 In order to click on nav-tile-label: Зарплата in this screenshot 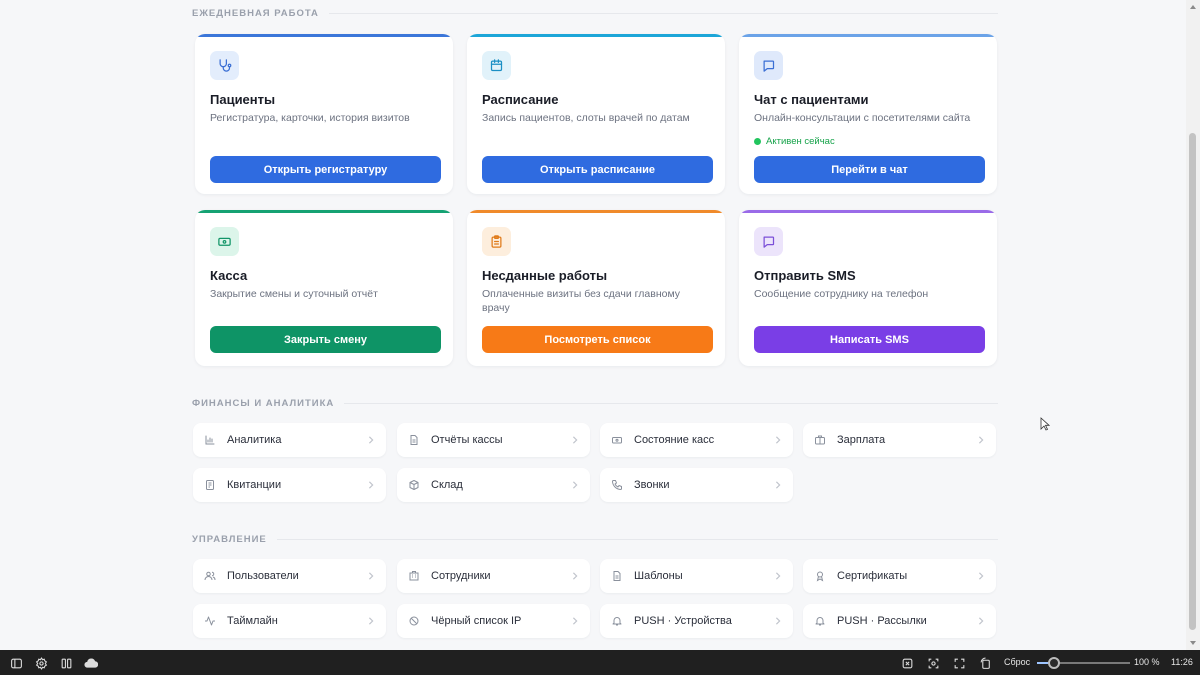, I will do `click(861, 440)`.